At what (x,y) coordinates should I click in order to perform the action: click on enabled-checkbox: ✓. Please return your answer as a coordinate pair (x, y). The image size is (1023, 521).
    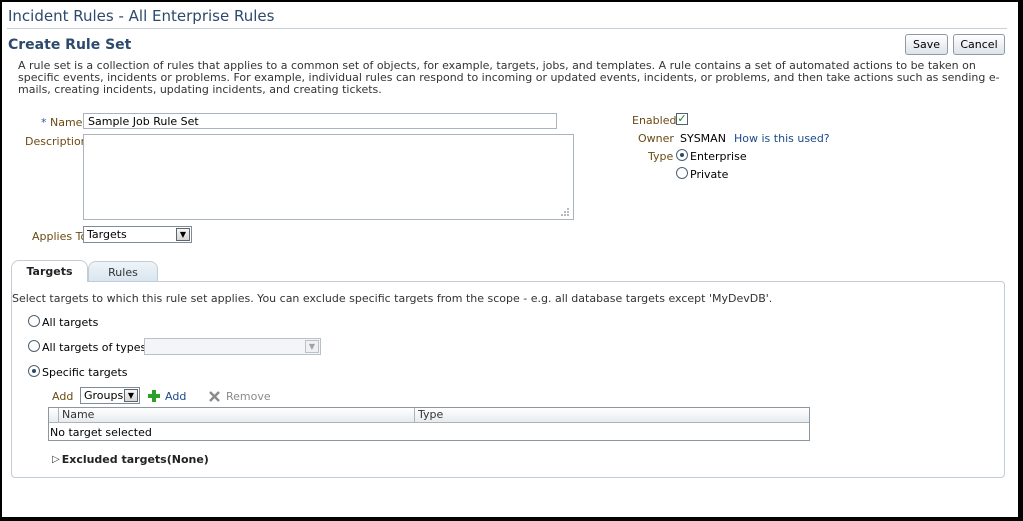
    Looking at the image, I should click on (682, 119).